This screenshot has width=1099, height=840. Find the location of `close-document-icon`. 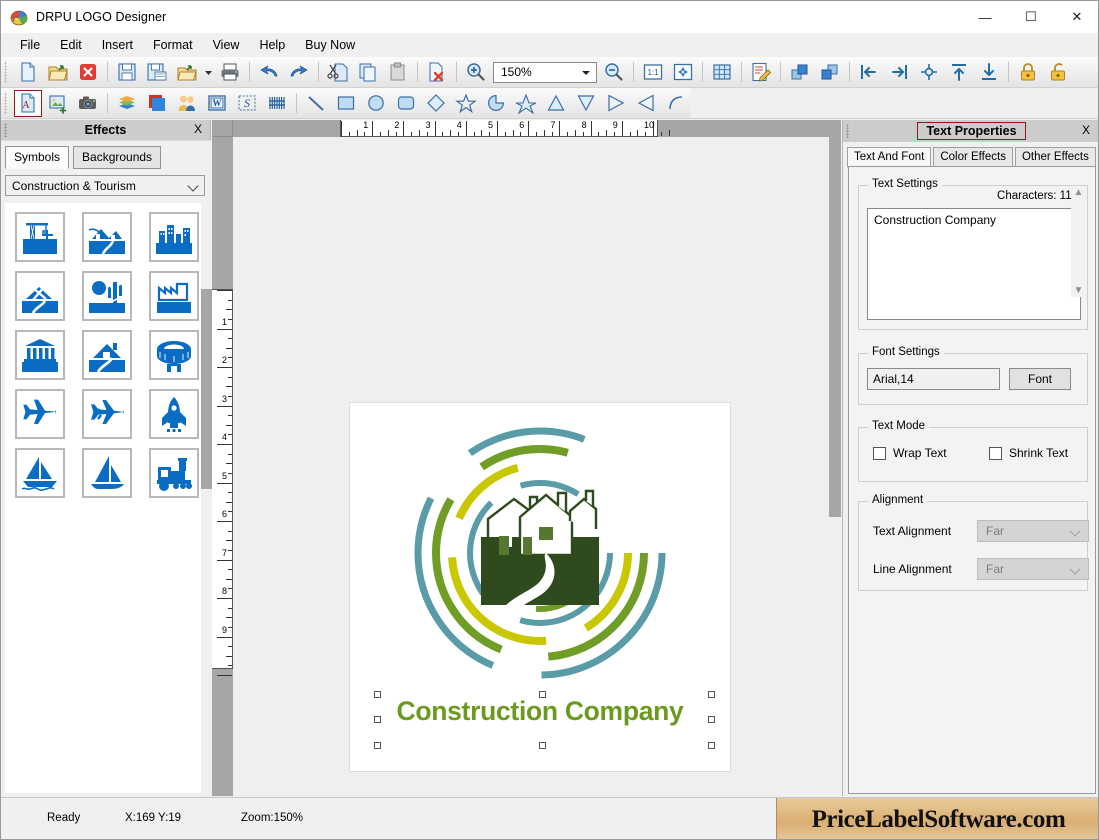

close-document-icon is located at coordinates (88, 72).